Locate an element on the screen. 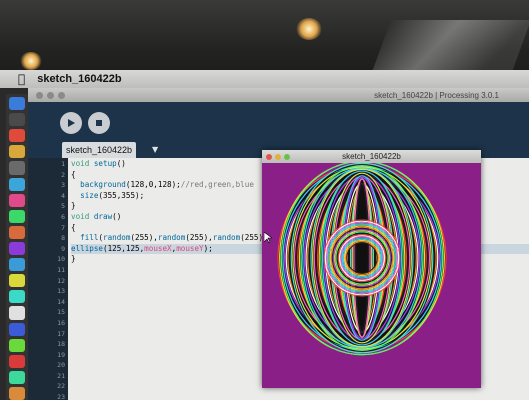 This screenshot has height=400, width=529. line-number: 23 is located at coordinates (61, 396).